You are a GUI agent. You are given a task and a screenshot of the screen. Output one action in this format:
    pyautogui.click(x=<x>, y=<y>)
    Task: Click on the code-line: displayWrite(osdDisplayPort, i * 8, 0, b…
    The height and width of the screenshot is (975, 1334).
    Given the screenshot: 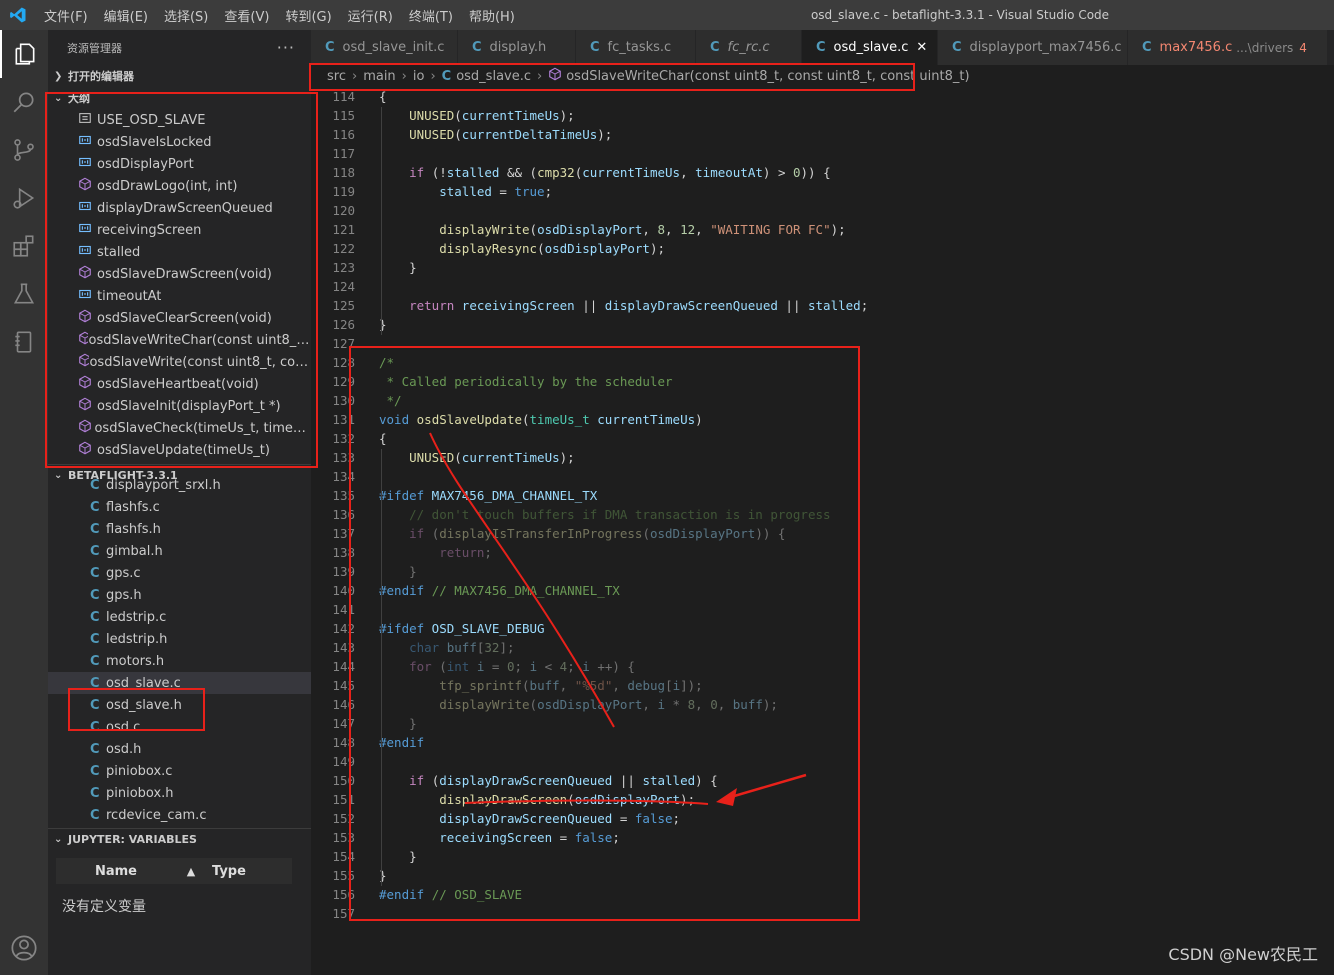 What is the action you would take?
    pyautogui.click(x=578, y=704)
    